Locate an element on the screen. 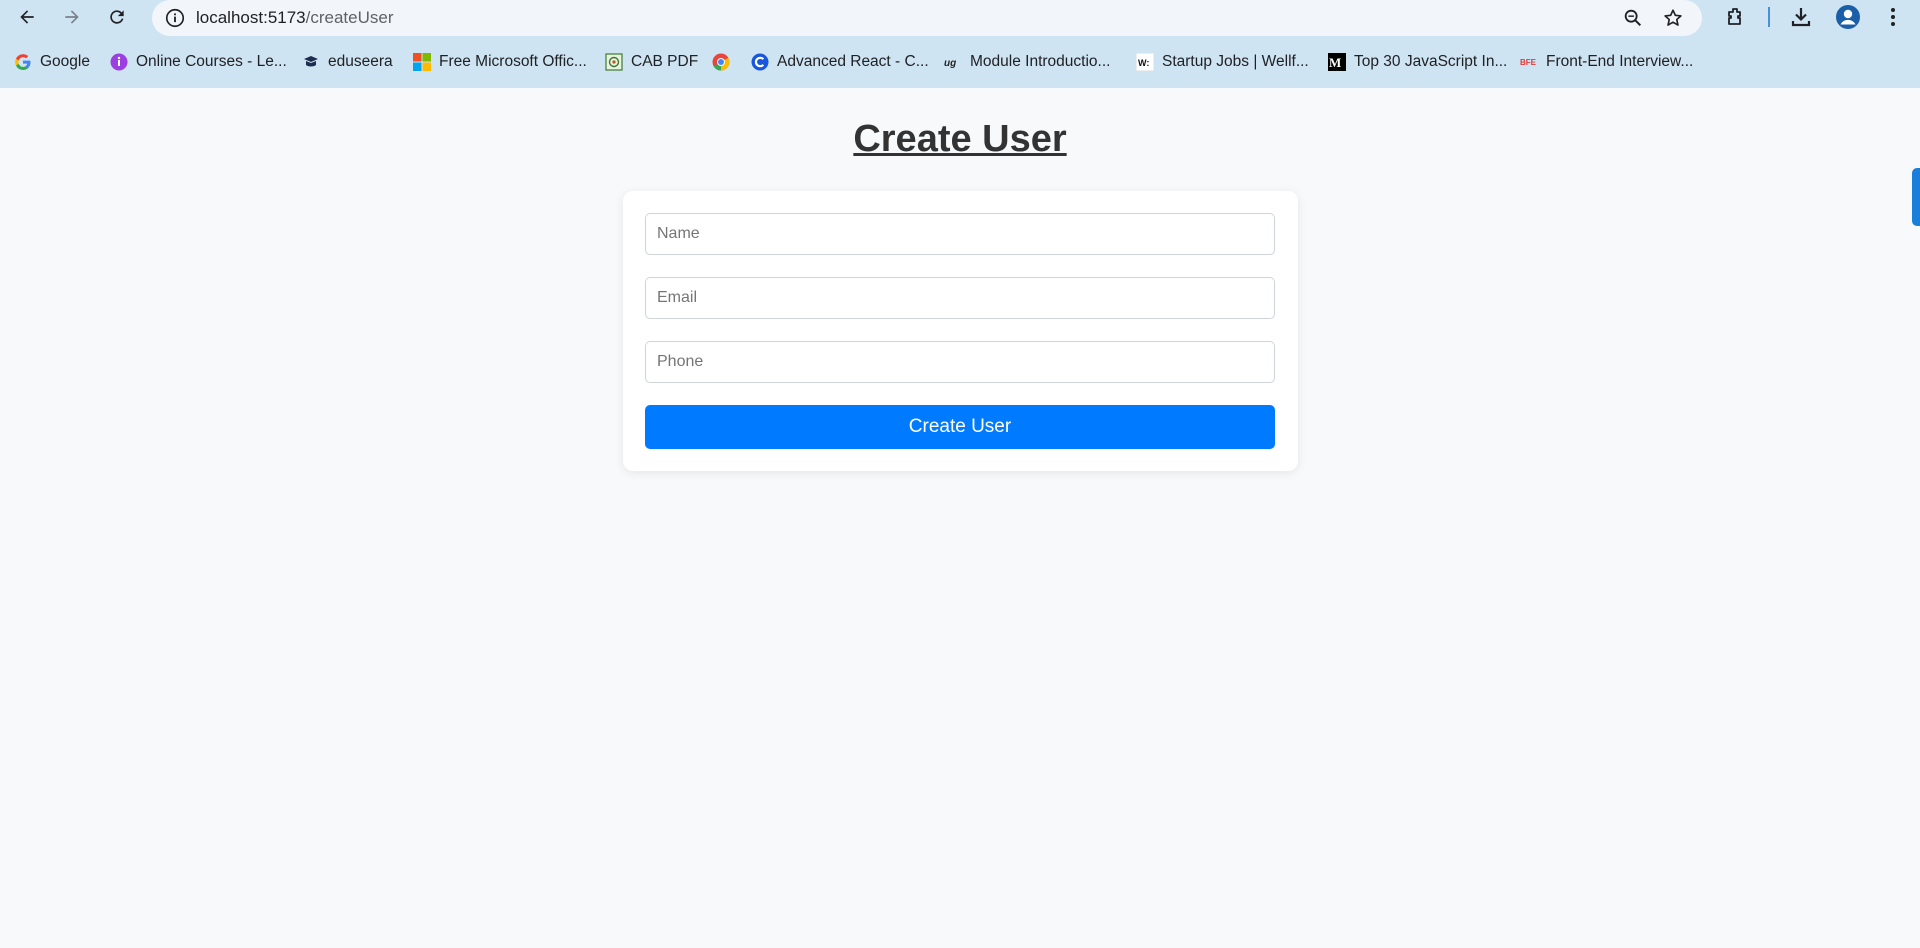 This screenshot has height=948, width=1920. bookmark-eduseera: eduseera is located at coordinates (347, 62).